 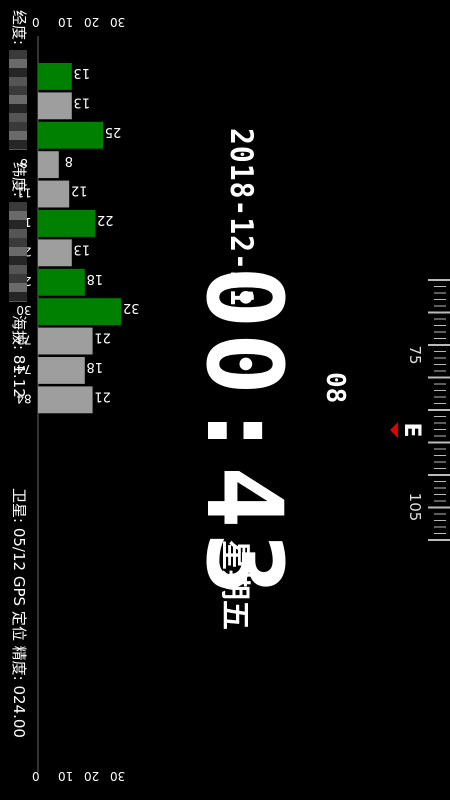 What do you see at coordinates (415, 507) in the screenshot?
I see `compass-label-105: 105` at bounding box center [415, 507].